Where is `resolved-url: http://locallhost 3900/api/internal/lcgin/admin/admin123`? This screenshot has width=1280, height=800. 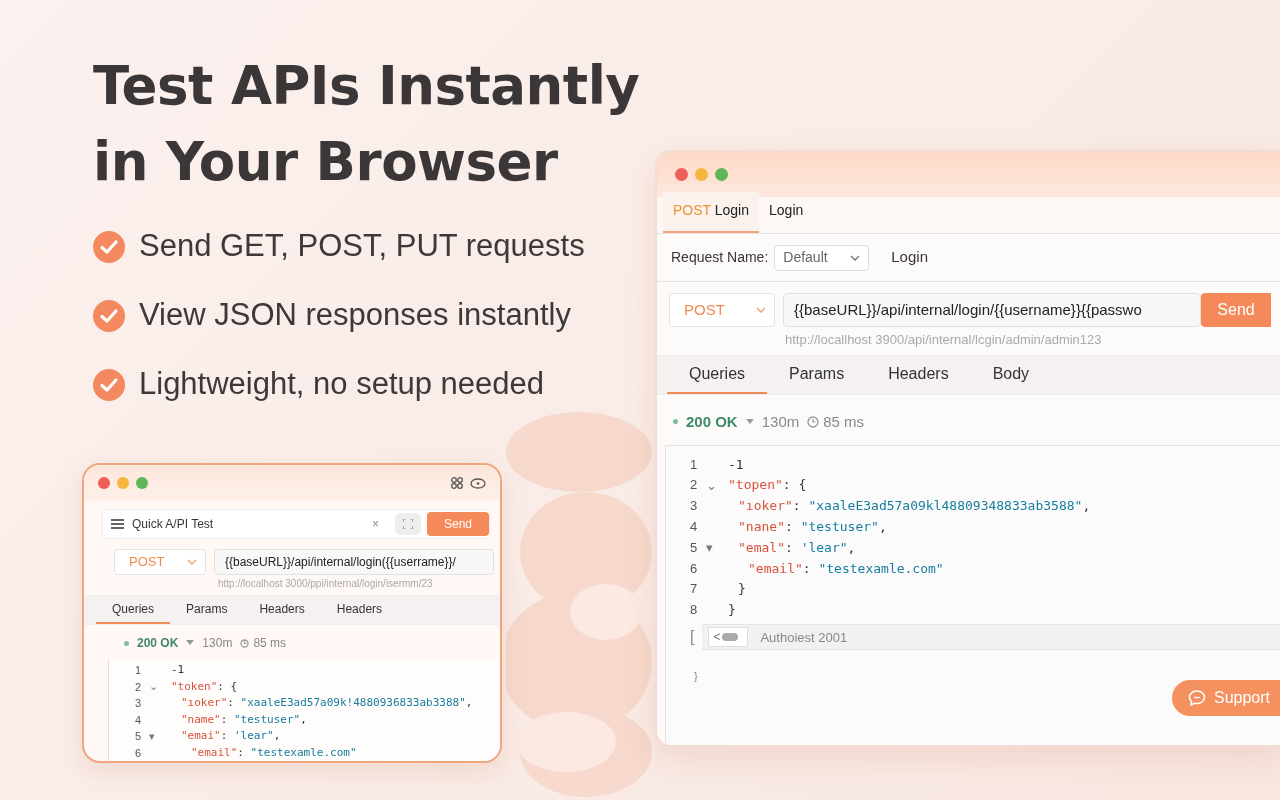 resolved-url: http://locallhost 3900/api/internal/lcgin/admin/admin123 is located at coordinates (944, 340).